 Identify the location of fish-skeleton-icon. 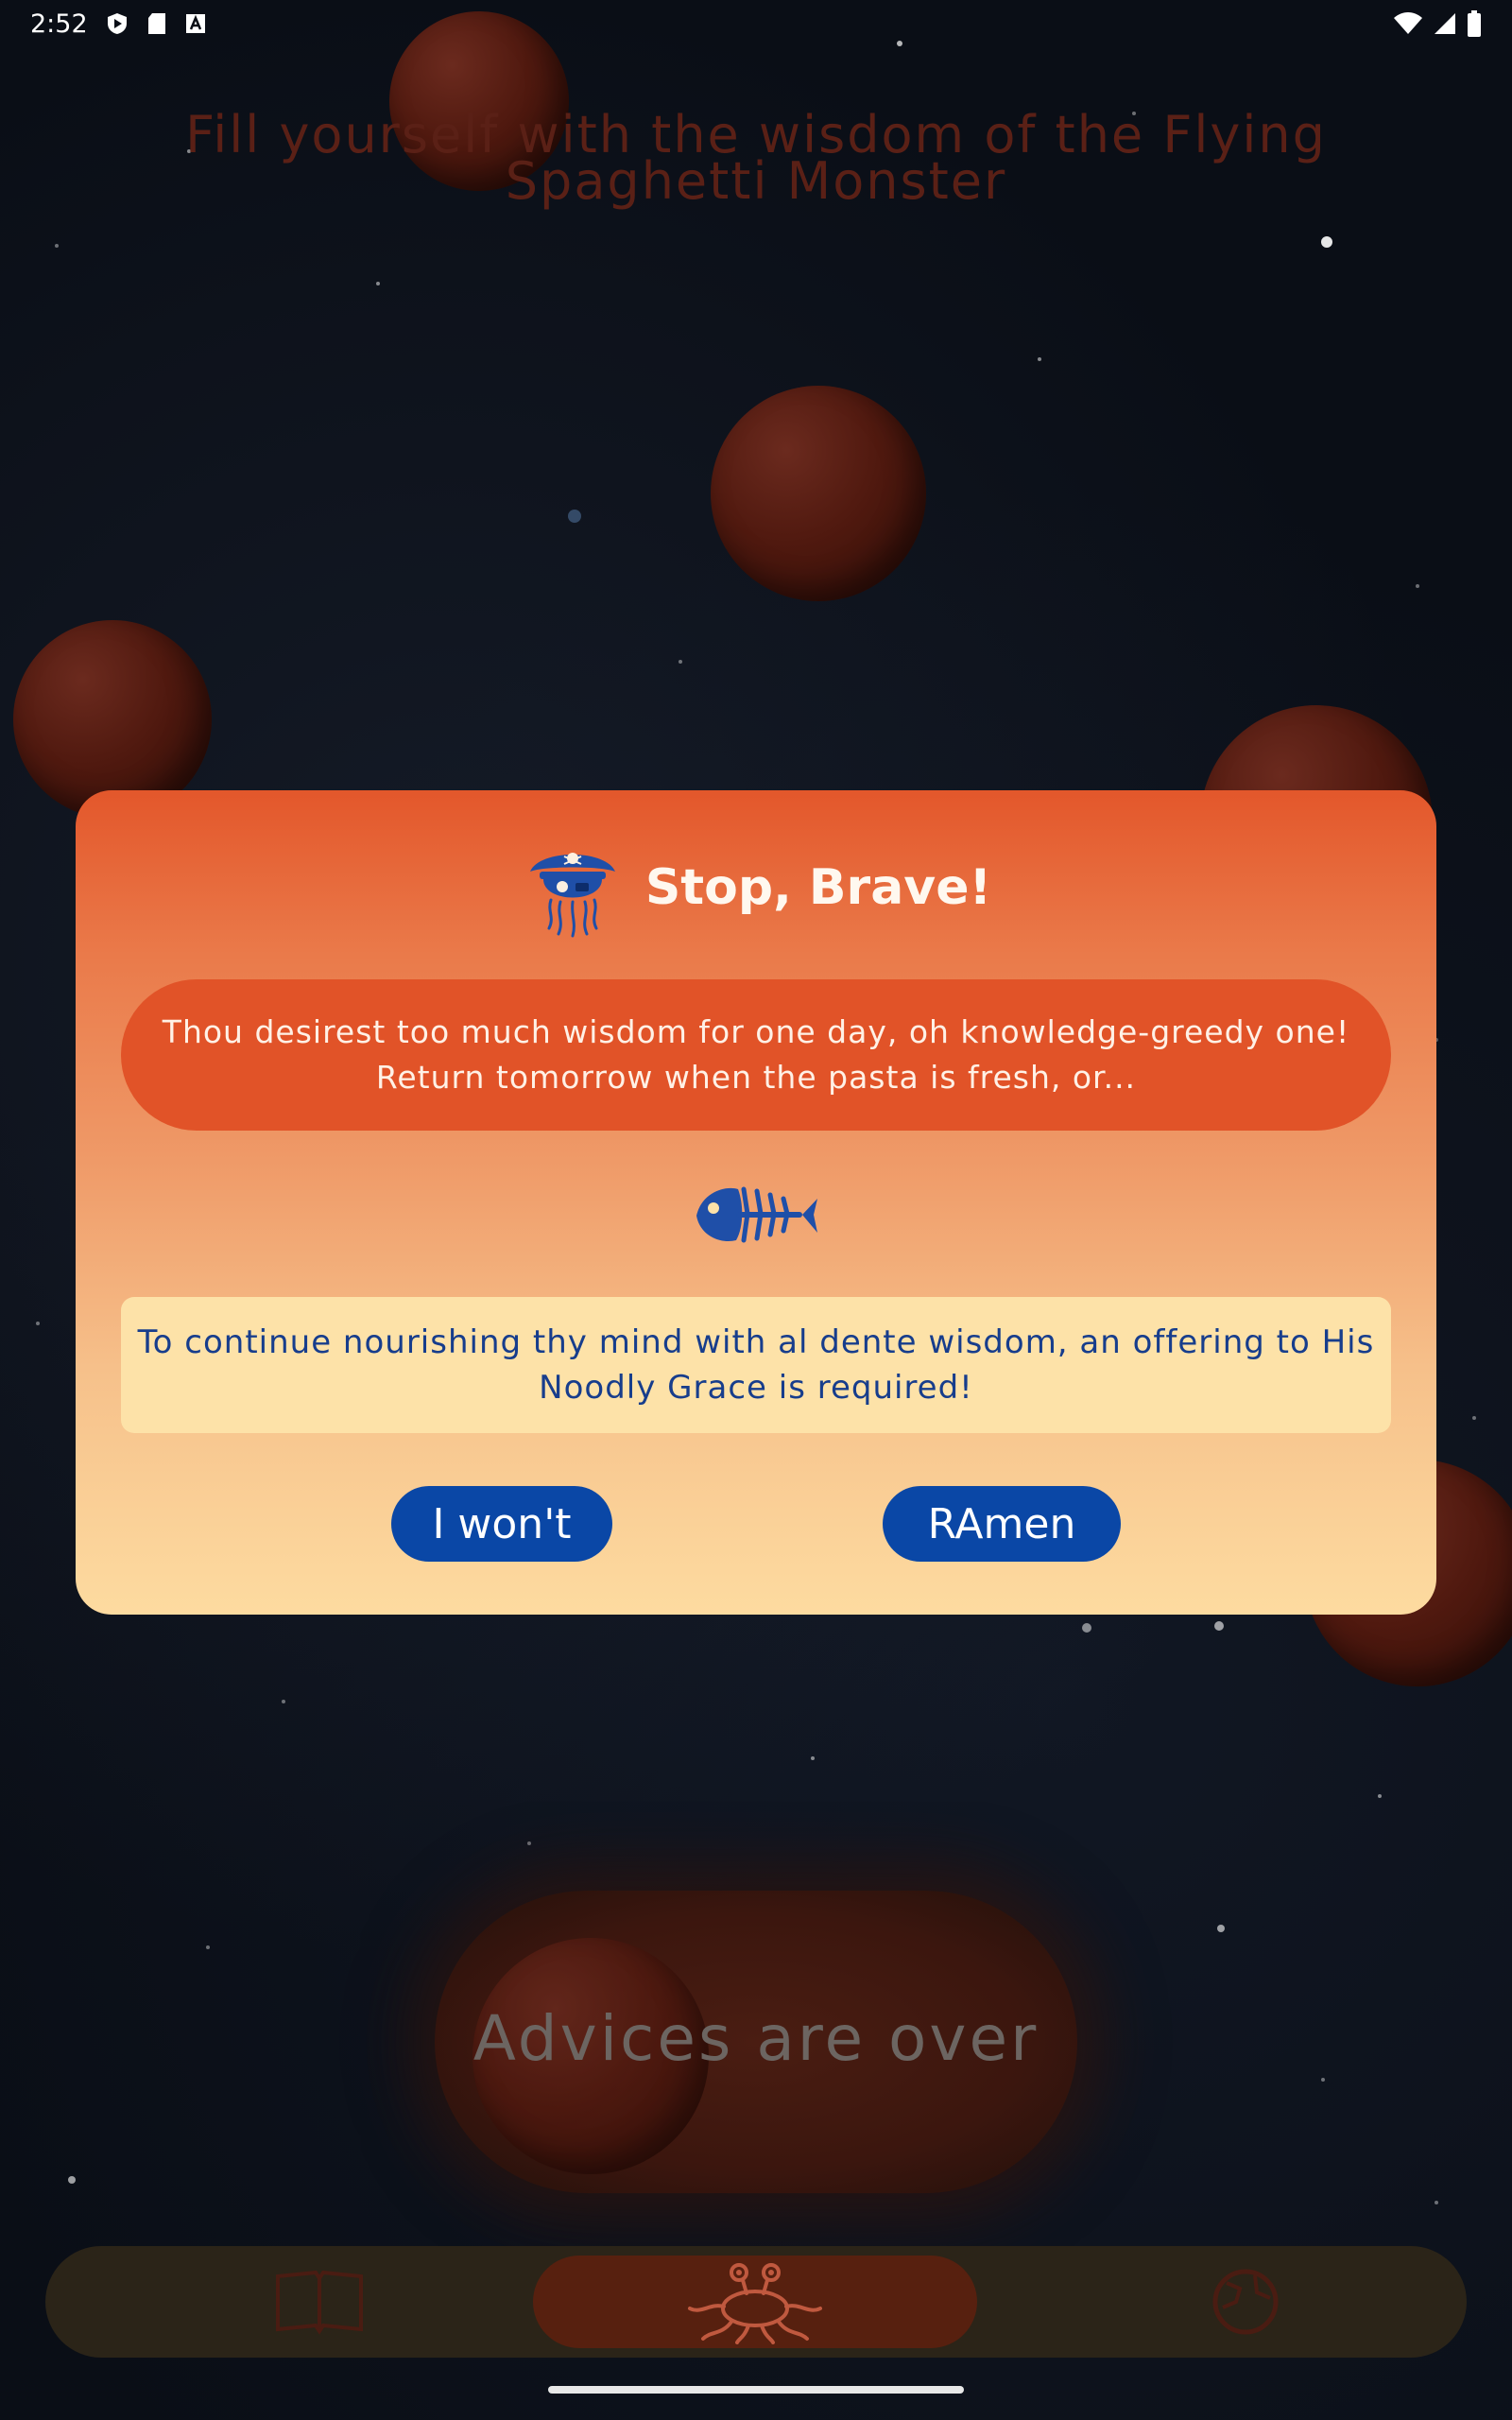
(756, 1214).